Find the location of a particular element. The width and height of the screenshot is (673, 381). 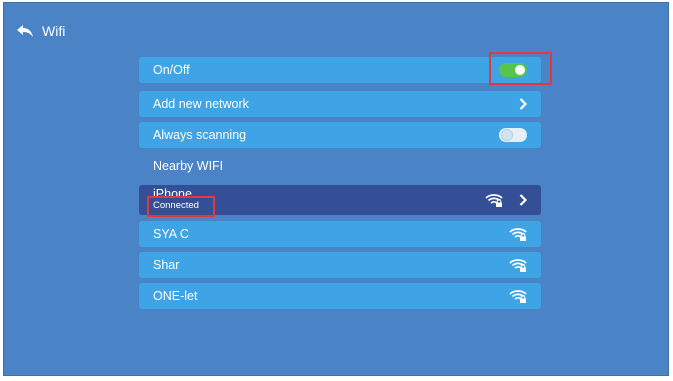

network-name: SYA C is located at coordinates (171, 234).